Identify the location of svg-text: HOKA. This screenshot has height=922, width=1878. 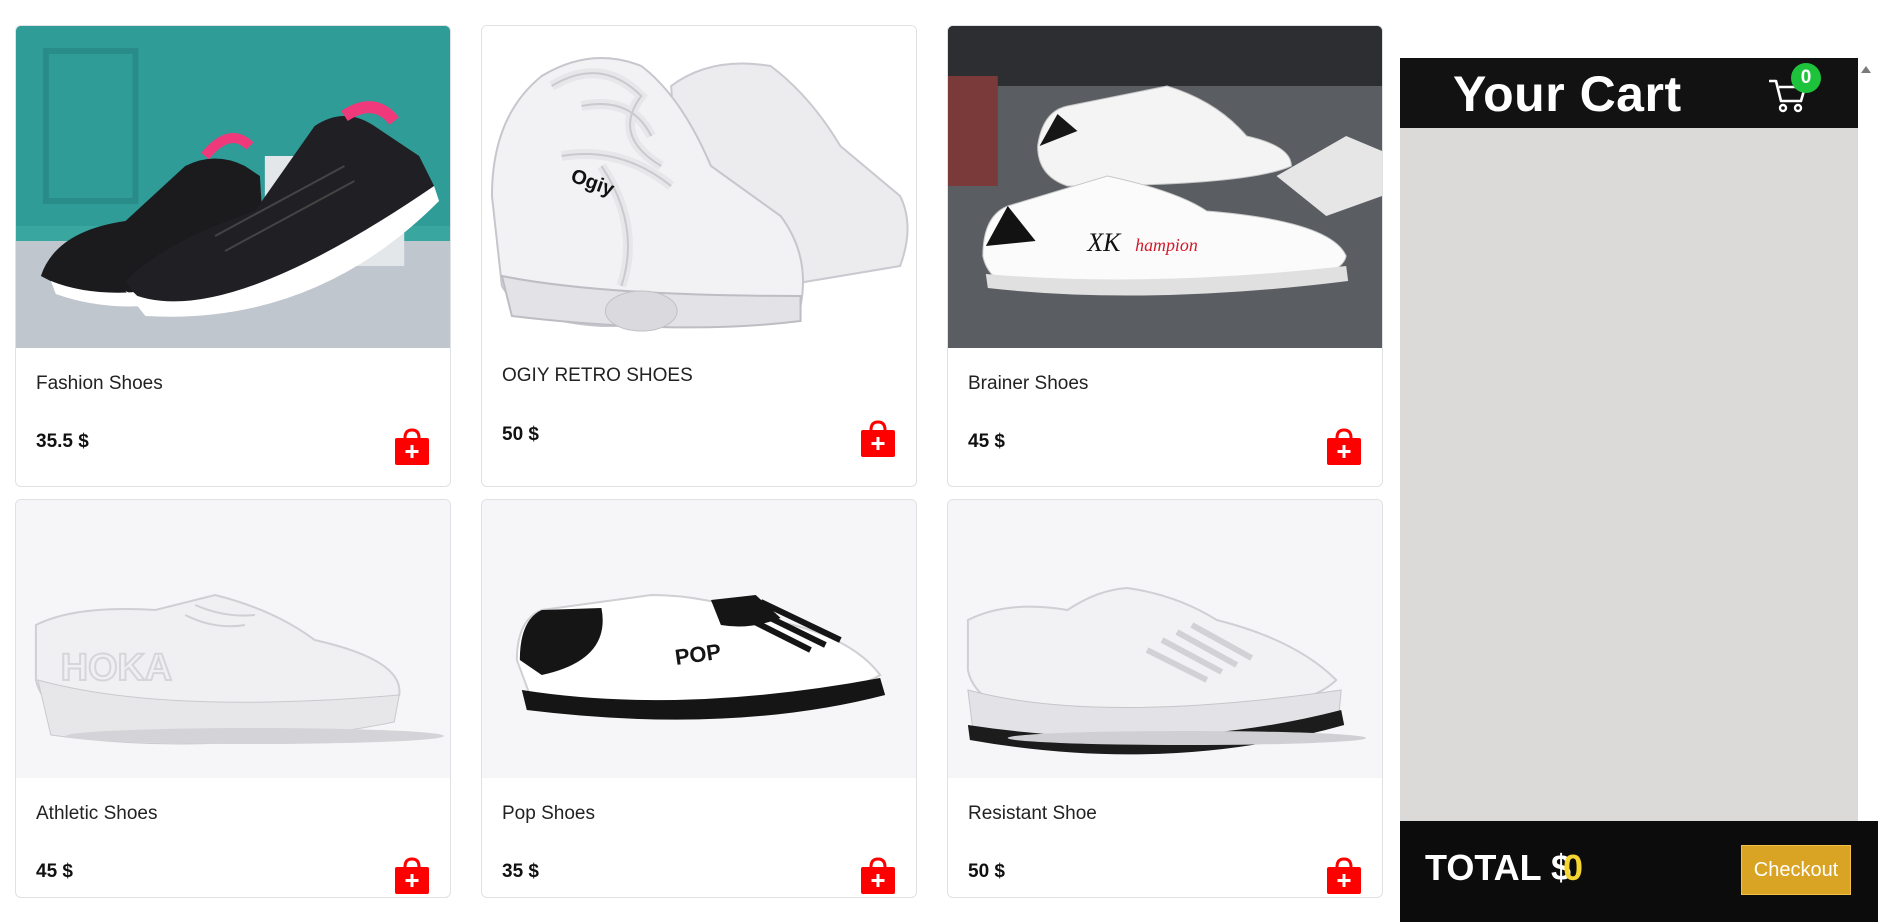
(116, 668).